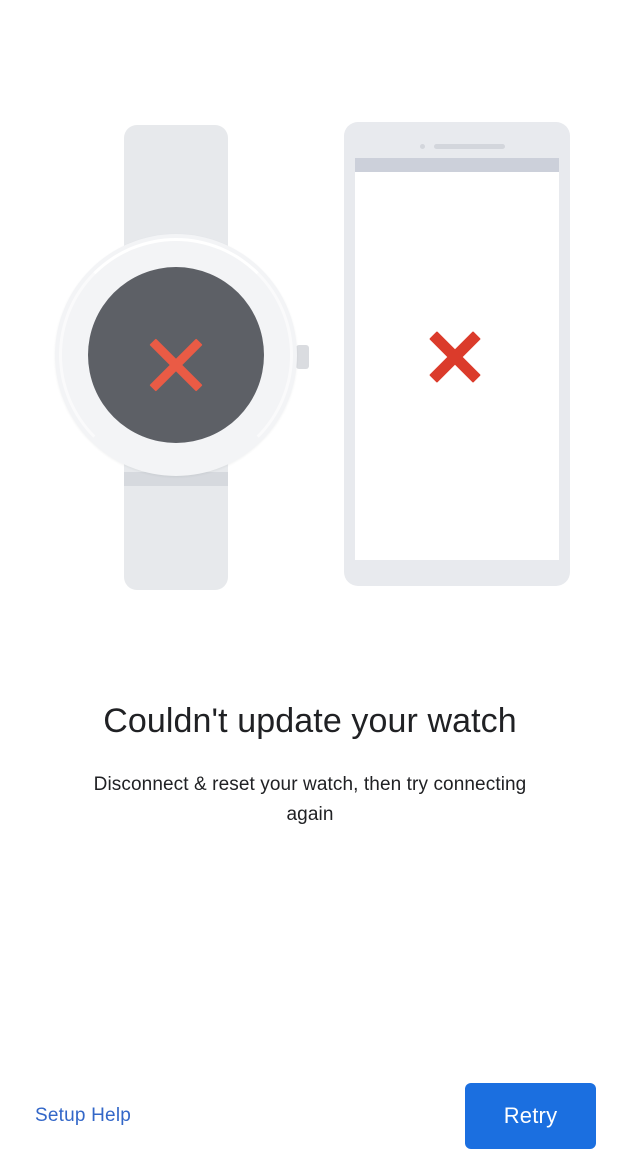 This screenshot has height=1176, width=620. I want to click on setup-help-link: Setup Help, so click(83, 1116).